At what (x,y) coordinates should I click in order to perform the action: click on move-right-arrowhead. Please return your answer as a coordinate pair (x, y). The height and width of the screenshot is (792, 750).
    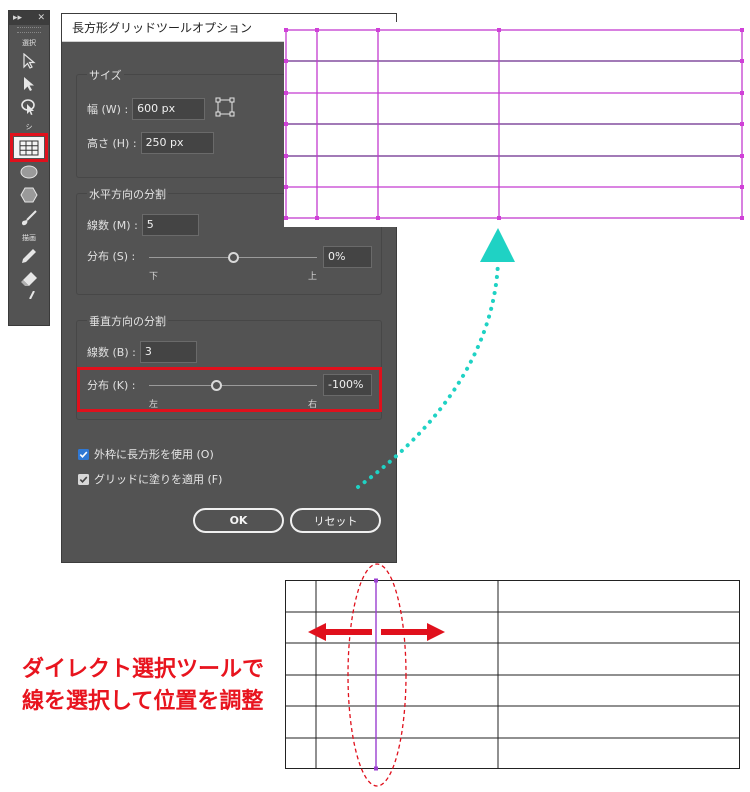
    Looking at the image, I should click on (436, 632).